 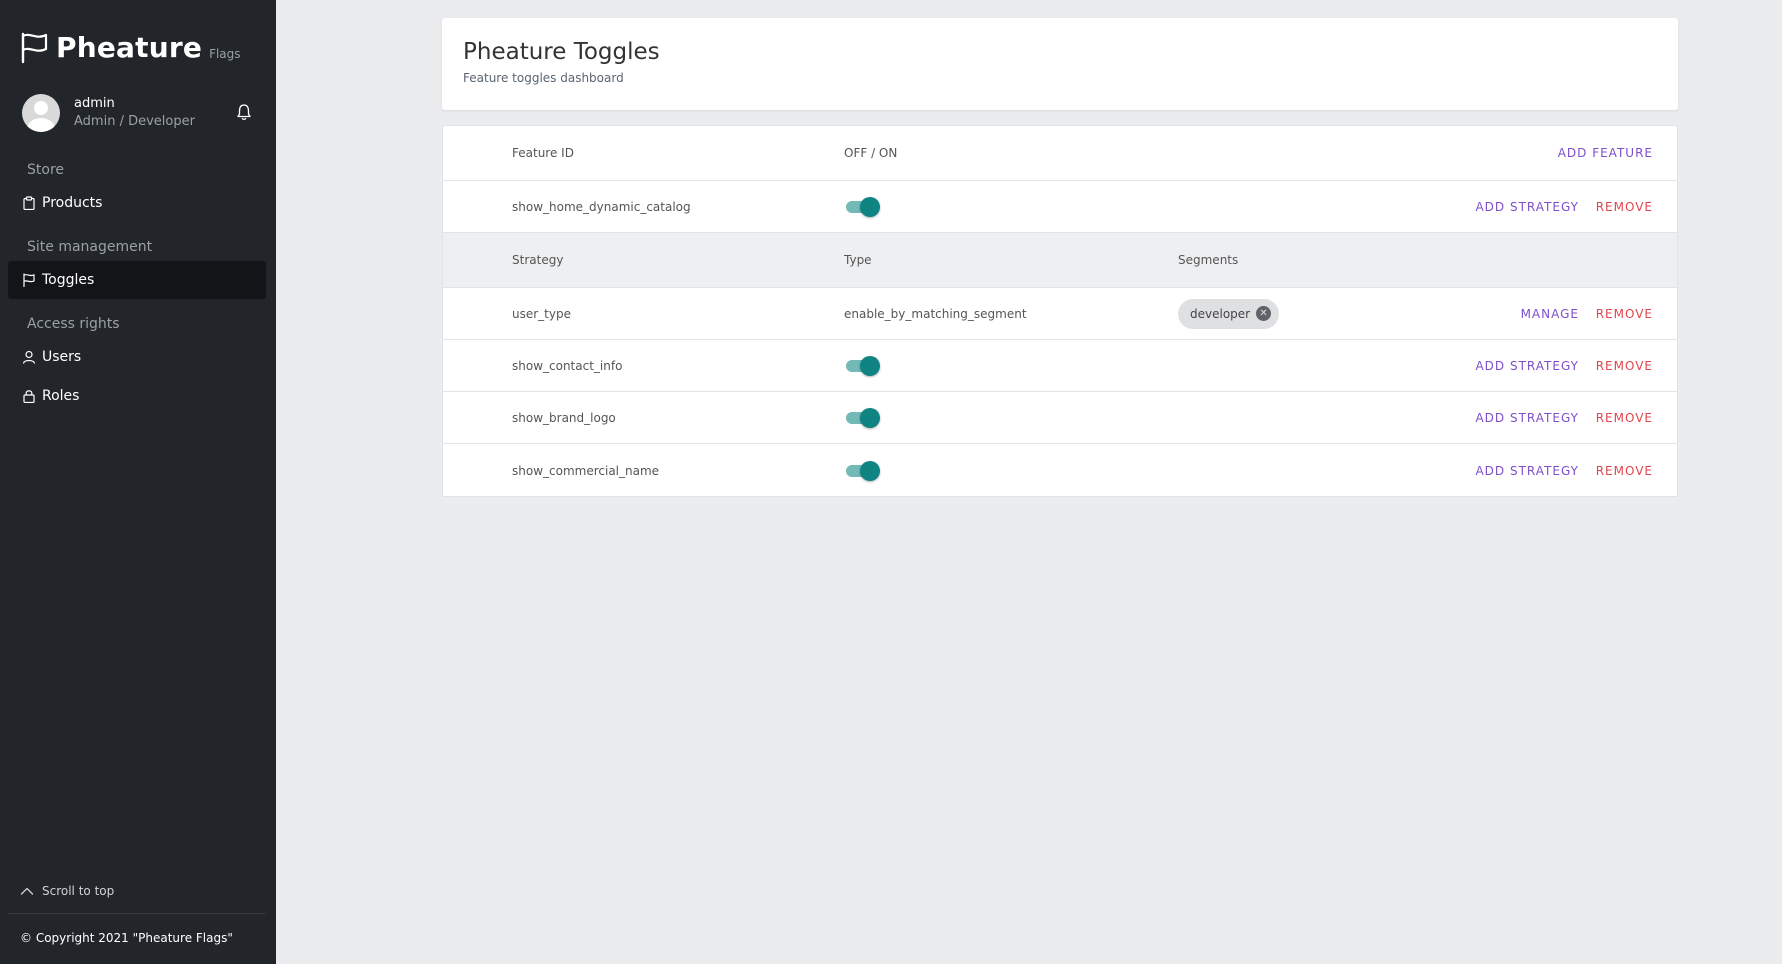 What do you see at coordinates (61, 396) in the screenshot?
I see `sidebar-item-label: Roles` at bounding box center [61, 396].